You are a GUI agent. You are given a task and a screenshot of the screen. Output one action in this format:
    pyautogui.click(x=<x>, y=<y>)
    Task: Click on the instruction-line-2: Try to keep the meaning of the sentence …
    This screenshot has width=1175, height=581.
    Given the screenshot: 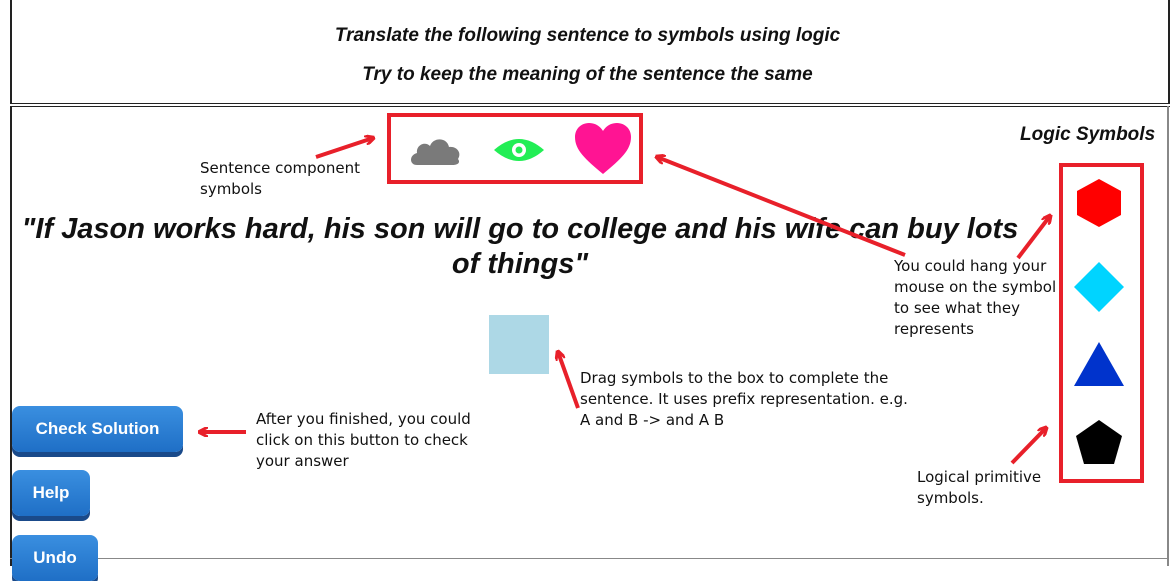 What is the action you would take?
    pyautogui.click(x=587, y=74)
    